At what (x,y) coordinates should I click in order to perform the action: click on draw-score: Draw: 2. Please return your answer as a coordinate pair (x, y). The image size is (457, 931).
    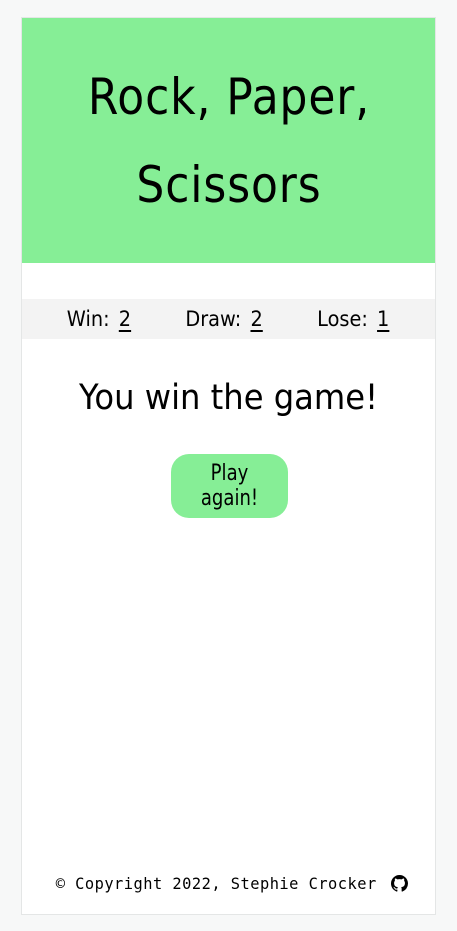
    Looking at the image, I should click on (223, 319).